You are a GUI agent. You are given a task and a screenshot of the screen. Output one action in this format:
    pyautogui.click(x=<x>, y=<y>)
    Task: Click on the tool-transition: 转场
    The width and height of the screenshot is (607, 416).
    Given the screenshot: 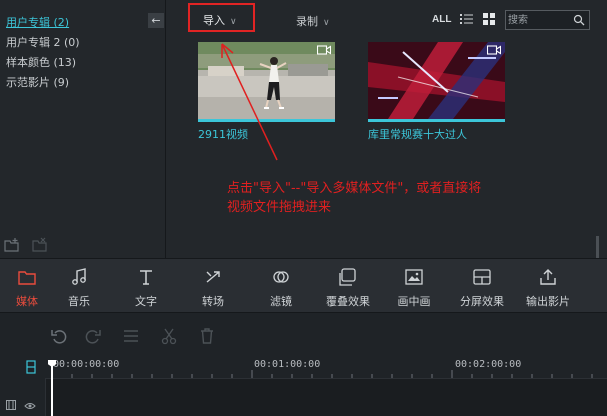 What is the action you would take?
    pyautogui.click(x=213, y=286)
    